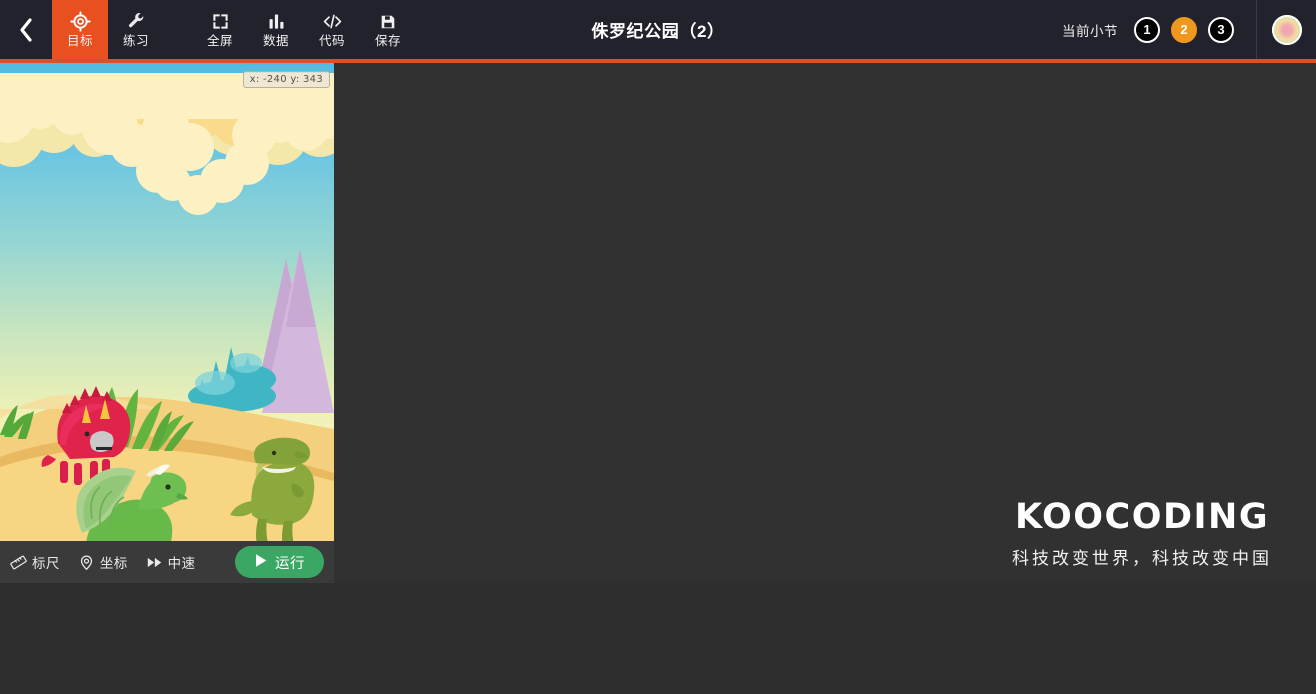 This screenshot has width=1316, height=694. I want to click on code-icon, so click(332, 22).